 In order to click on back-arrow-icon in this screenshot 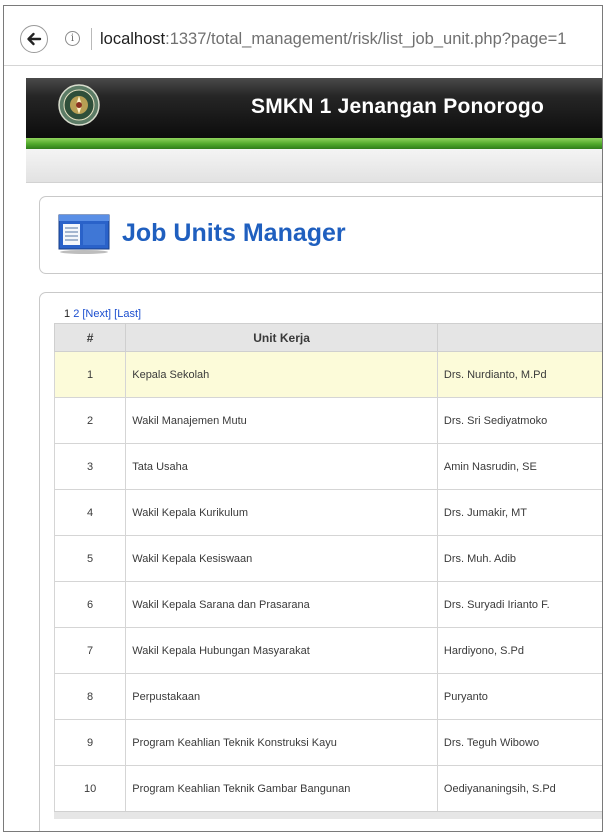, I will do `click(34, 39)`.